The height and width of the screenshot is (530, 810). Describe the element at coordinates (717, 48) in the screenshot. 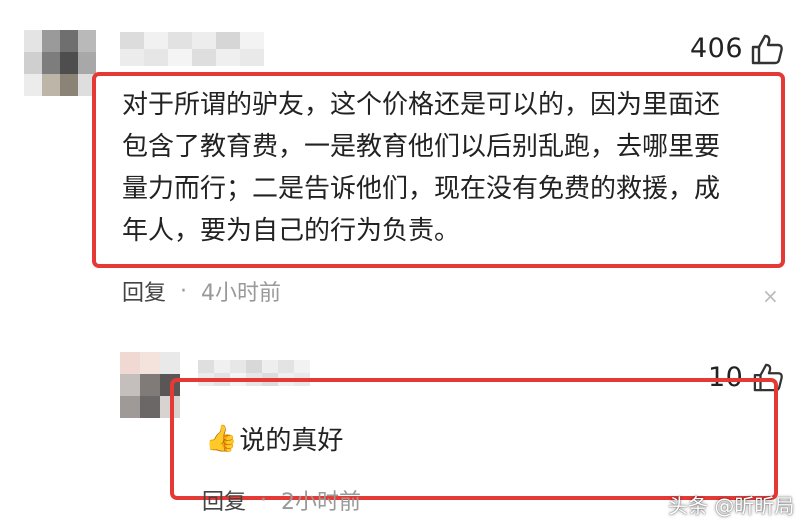

I see `like-count: 406` at that location.